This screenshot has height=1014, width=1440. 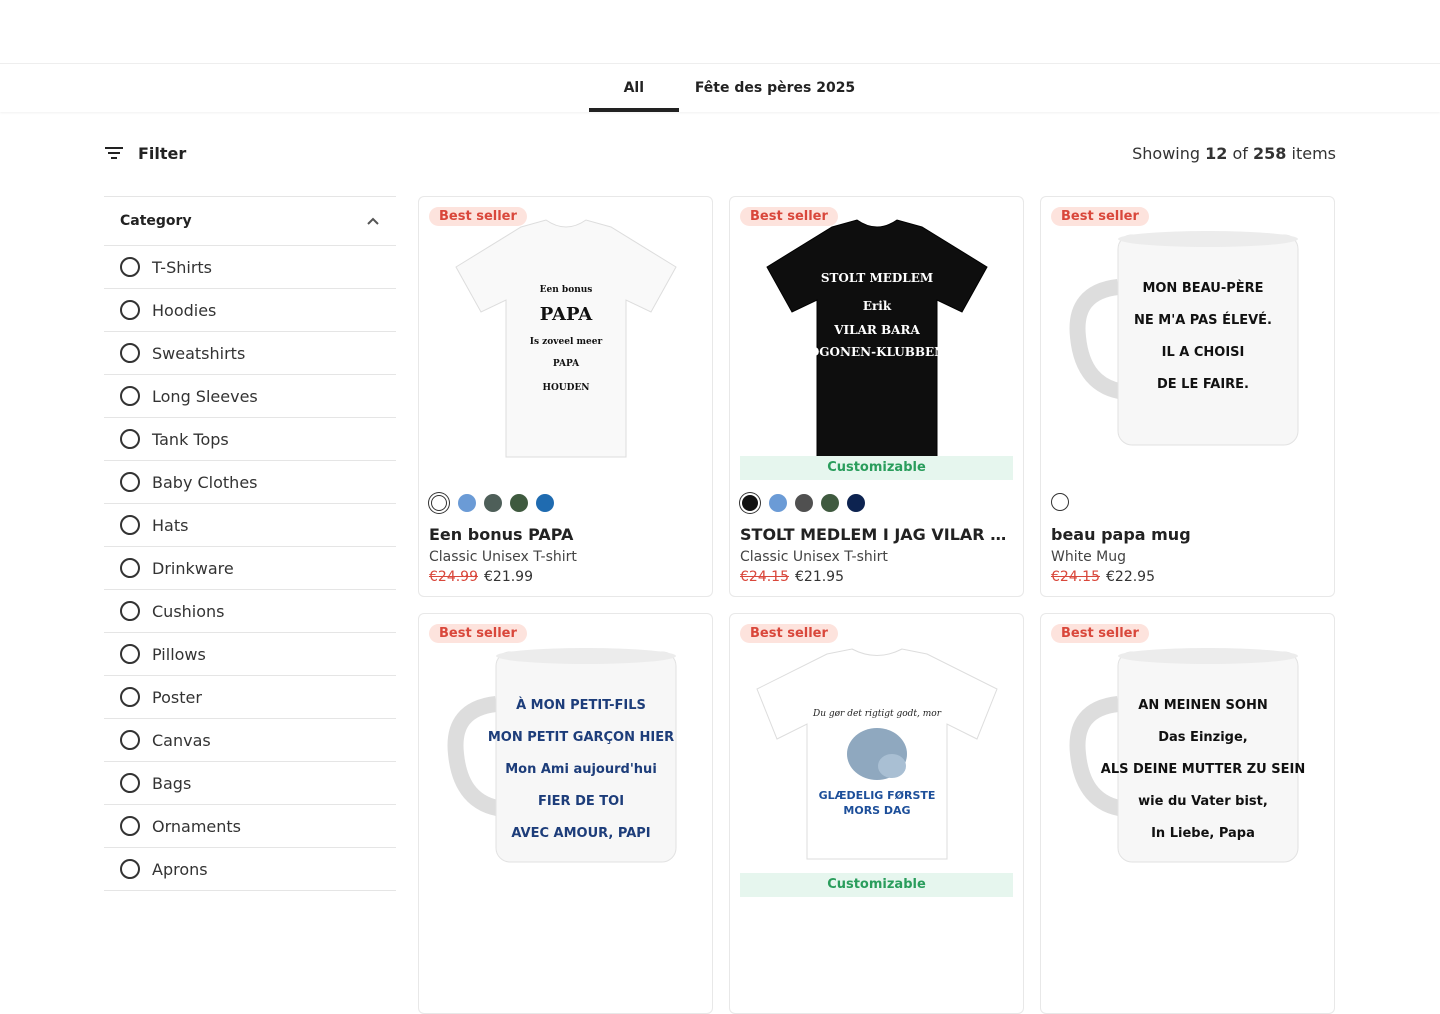 I want to click on svg-text: Erik, so click(x=876, y=306).